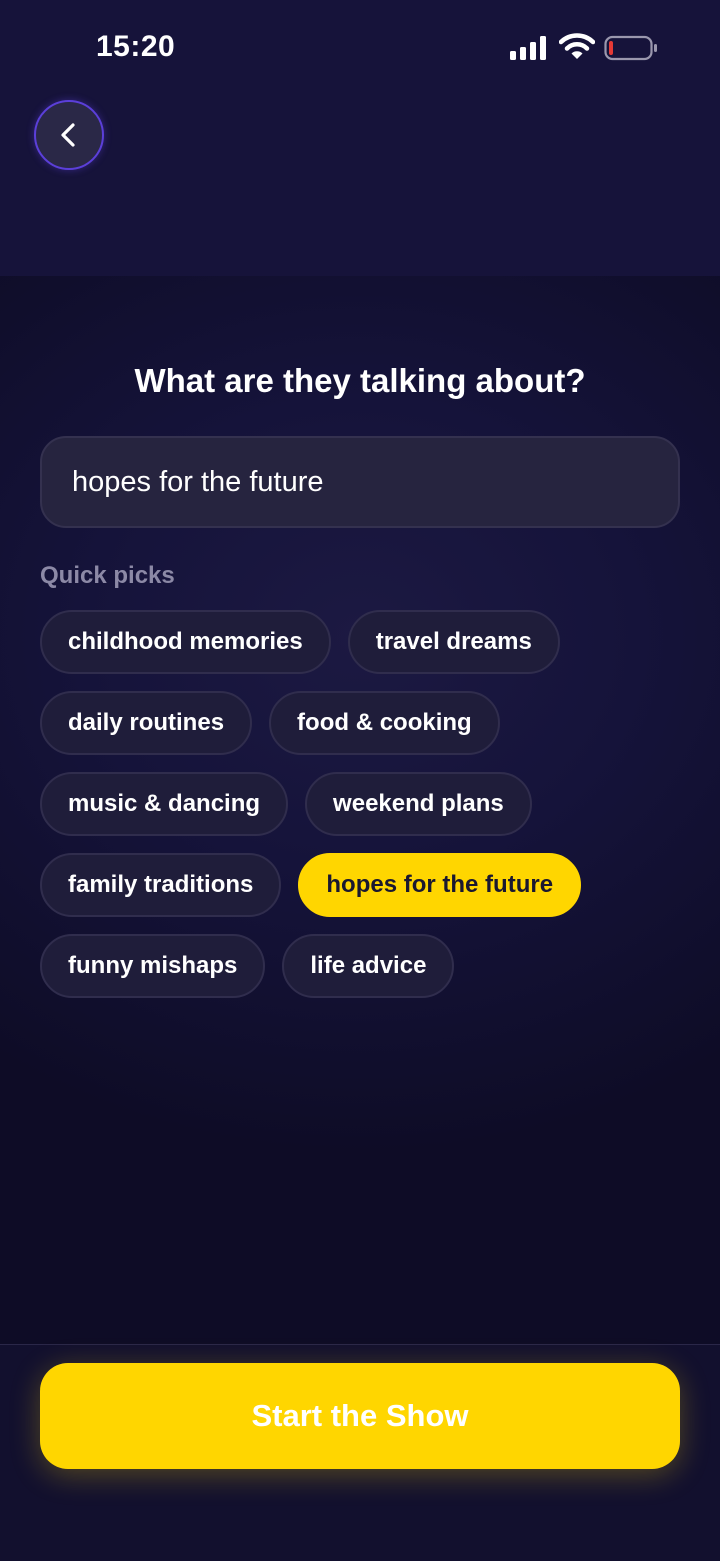 This screenshot has height=1561, width=720. I want to click on wifi-icon, so click(577, 46).